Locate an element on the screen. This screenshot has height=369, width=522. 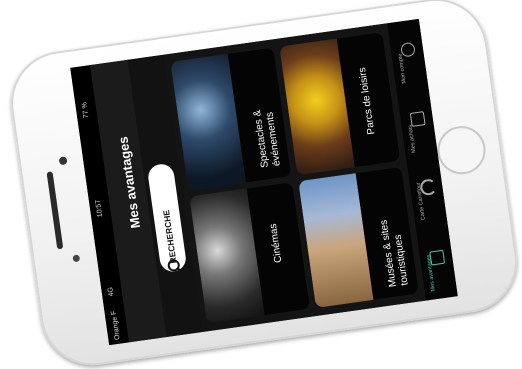
tab-label: Mon compte is located at coordinates (402, 68).